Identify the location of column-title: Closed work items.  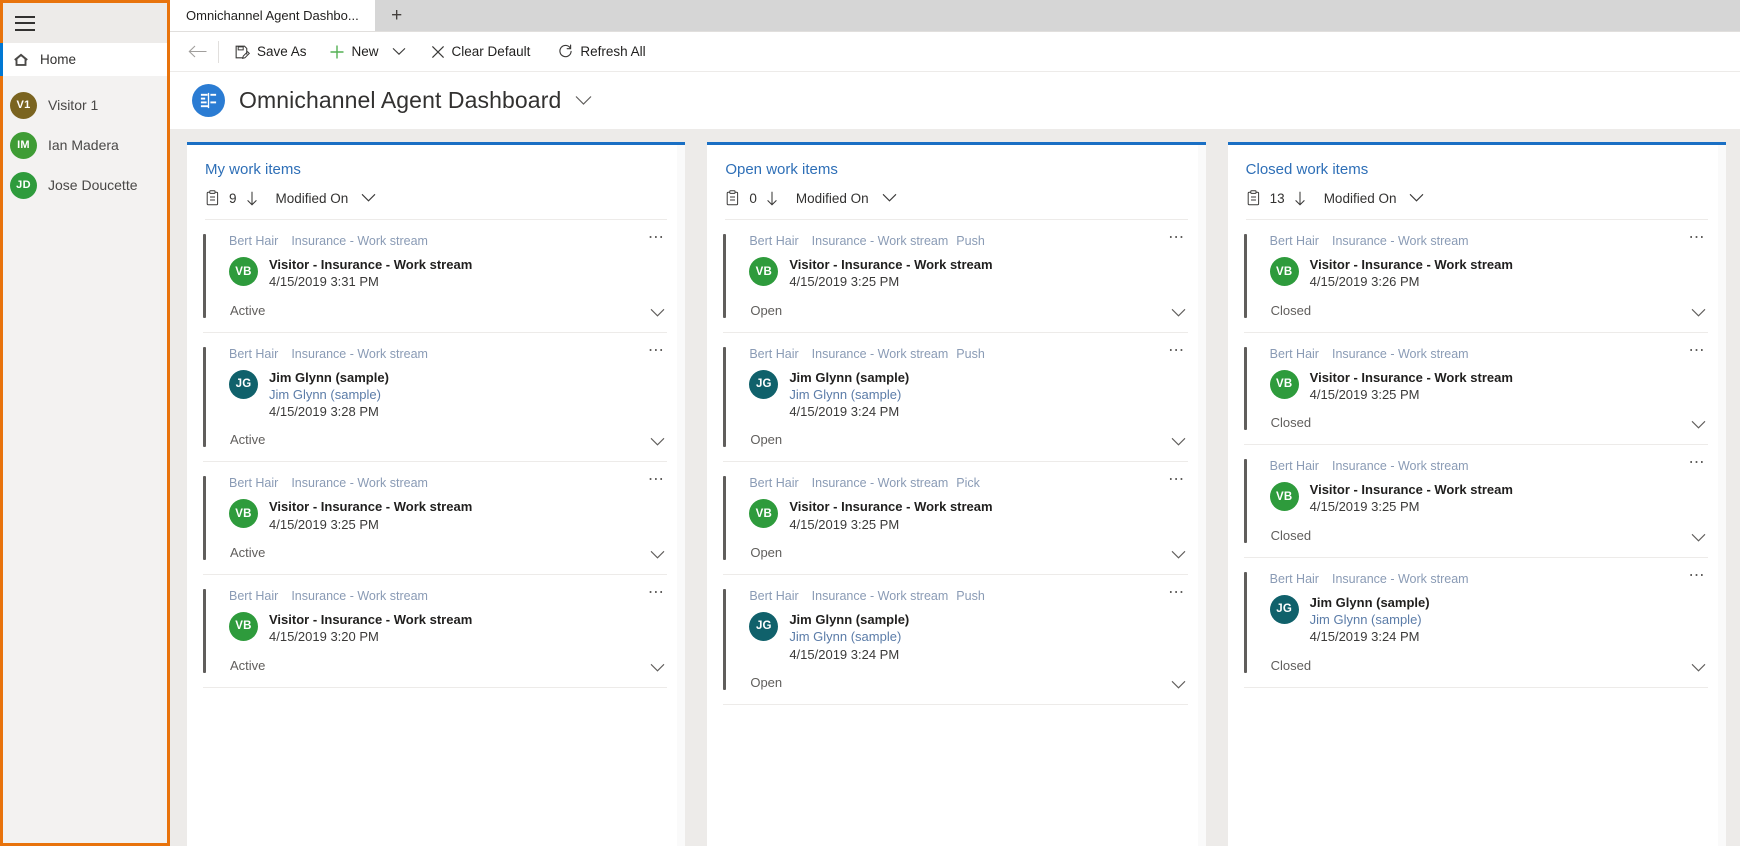
(1477, 169).